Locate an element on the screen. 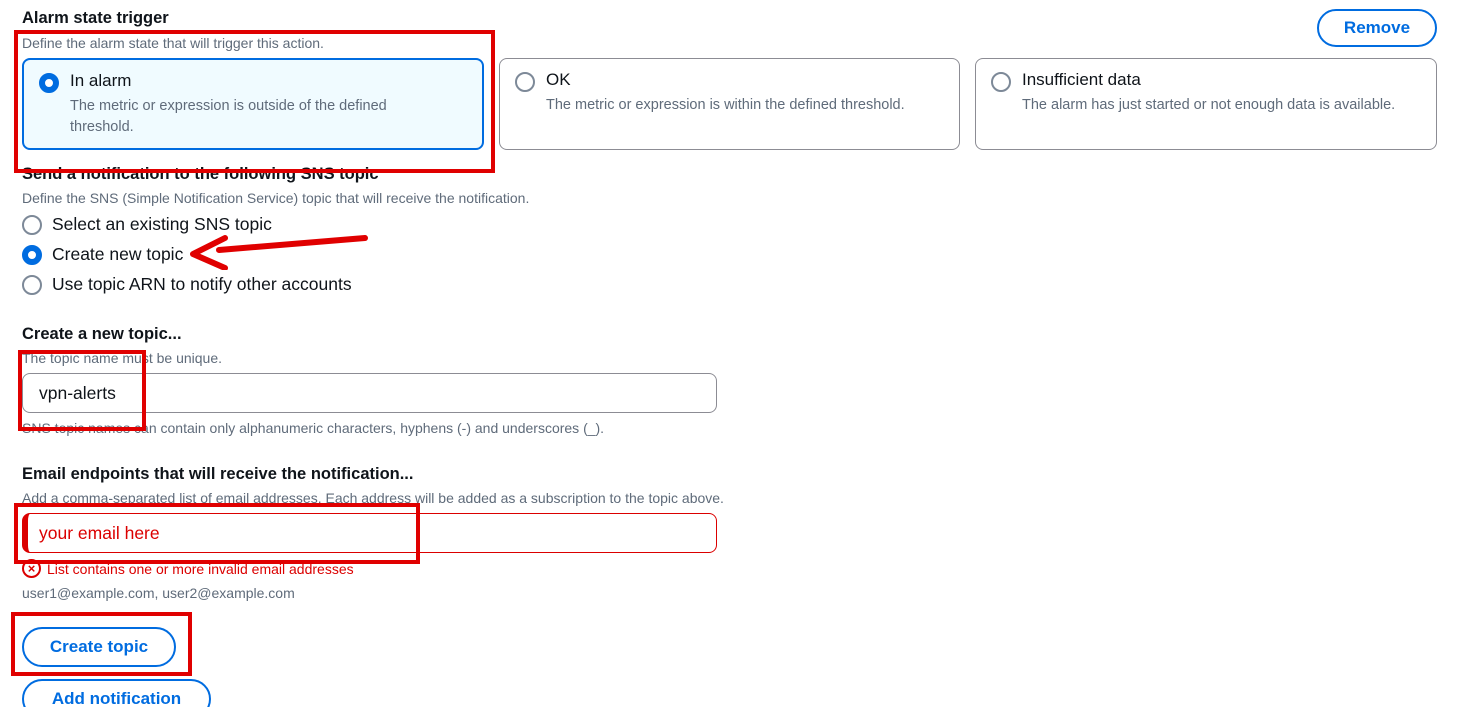 The width and height of the screenshot is (1466, 707). add-notification-button: Add notification is located at coordinates (116, 693).